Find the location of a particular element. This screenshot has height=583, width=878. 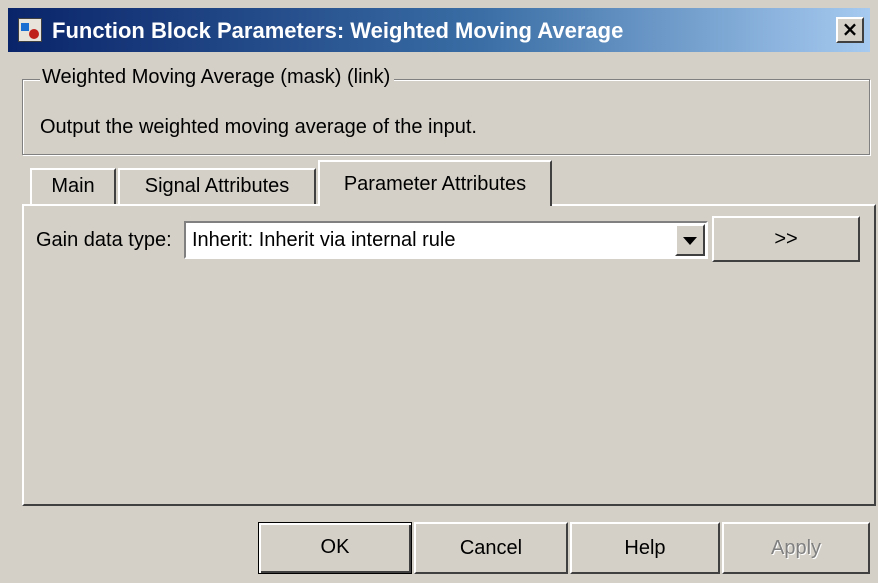

cancel-button: Cancel is located at coordinates (491, 548).